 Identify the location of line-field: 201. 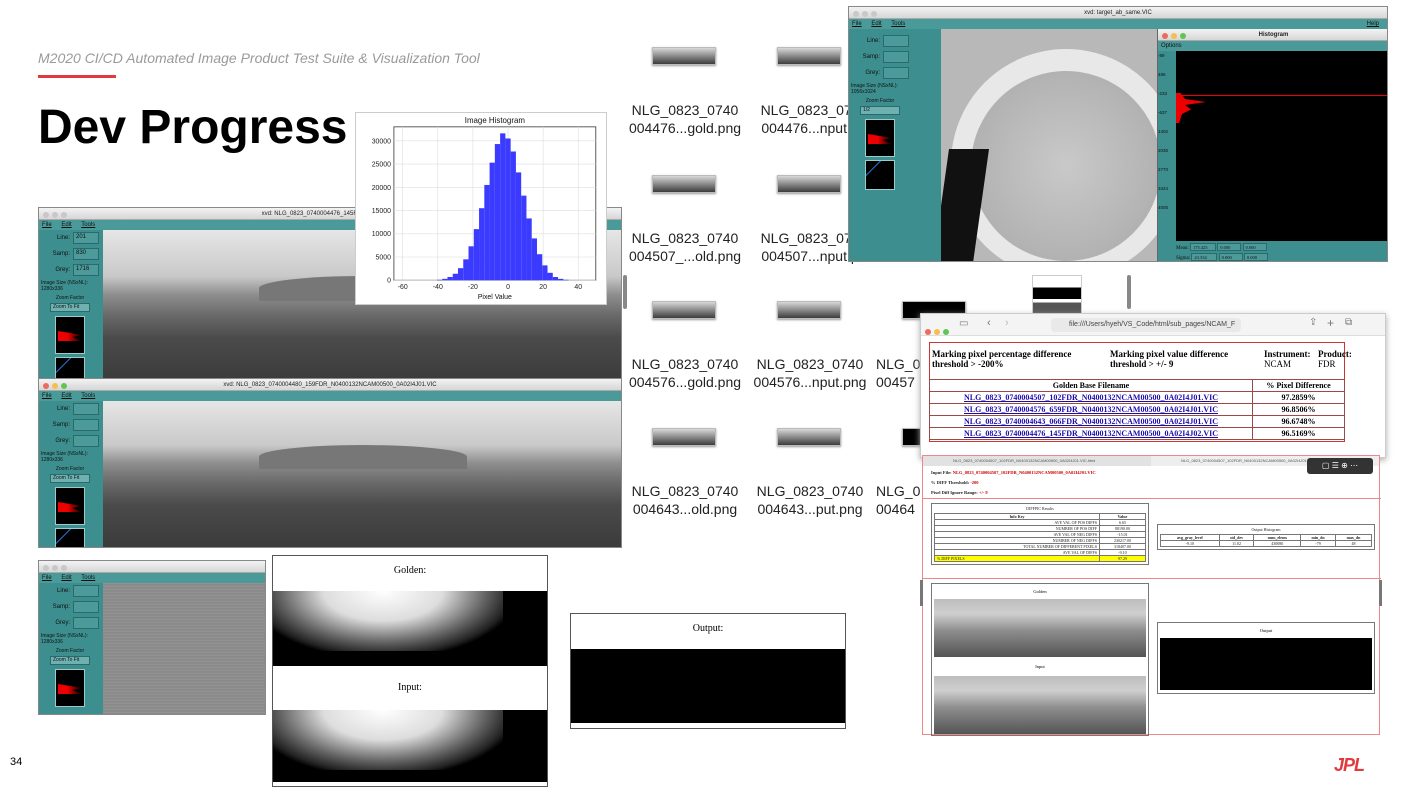
(86, 238).